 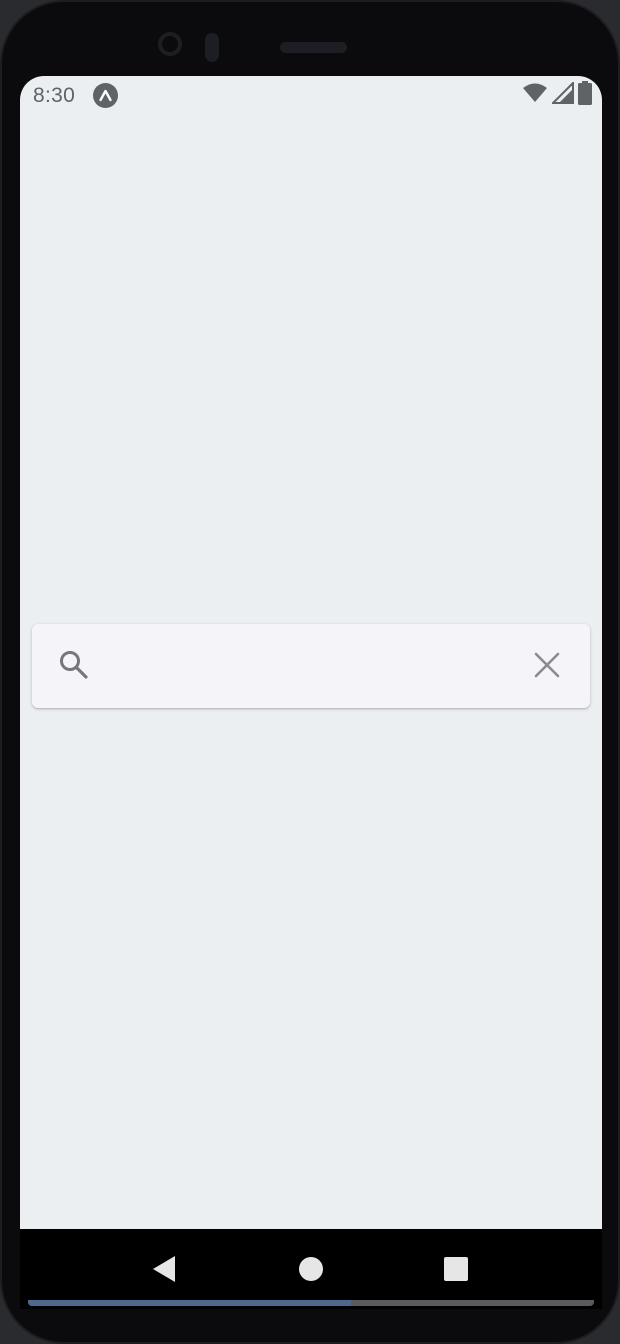 What do you see at coordinates (314, 667) in the screenshot?
I see `search-input` at bounding box center [314, 667].